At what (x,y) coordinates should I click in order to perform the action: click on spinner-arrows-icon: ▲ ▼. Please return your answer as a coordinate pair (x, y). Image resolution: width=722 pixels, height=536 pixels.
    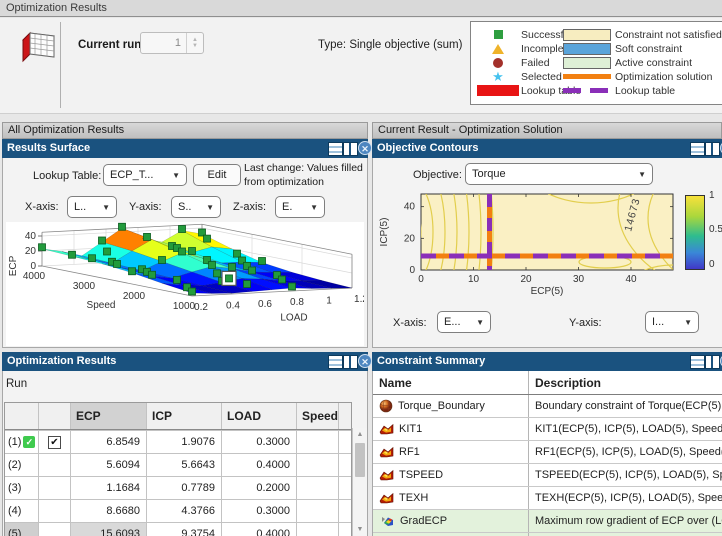
    Looking at the image, I should click on (194, 43).